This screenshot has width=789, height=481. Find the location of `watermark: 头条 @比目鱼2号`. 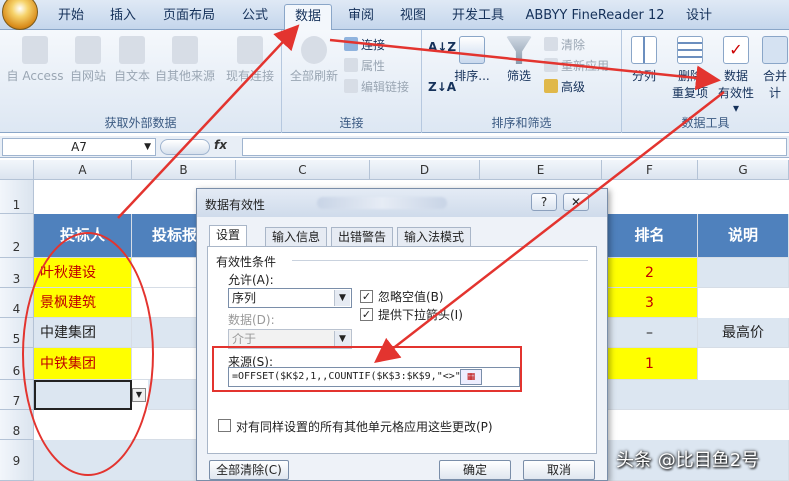

watermark: 头条 @比目鱼2号 is located at coordinates (688, 460).